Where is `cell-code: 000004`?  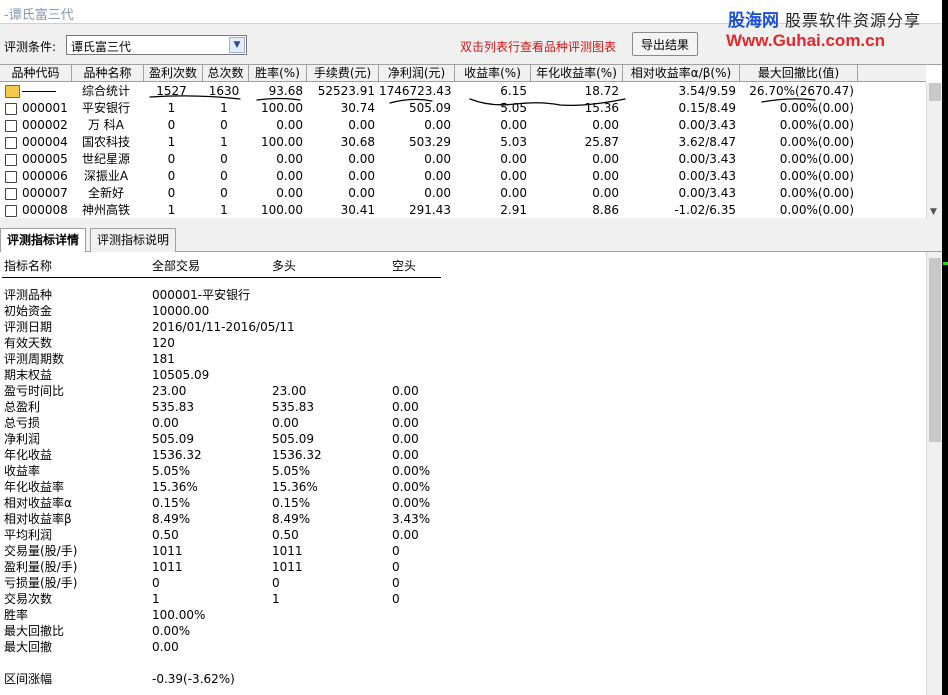
cell-code: 000004 is located at coordinates (45, 142).